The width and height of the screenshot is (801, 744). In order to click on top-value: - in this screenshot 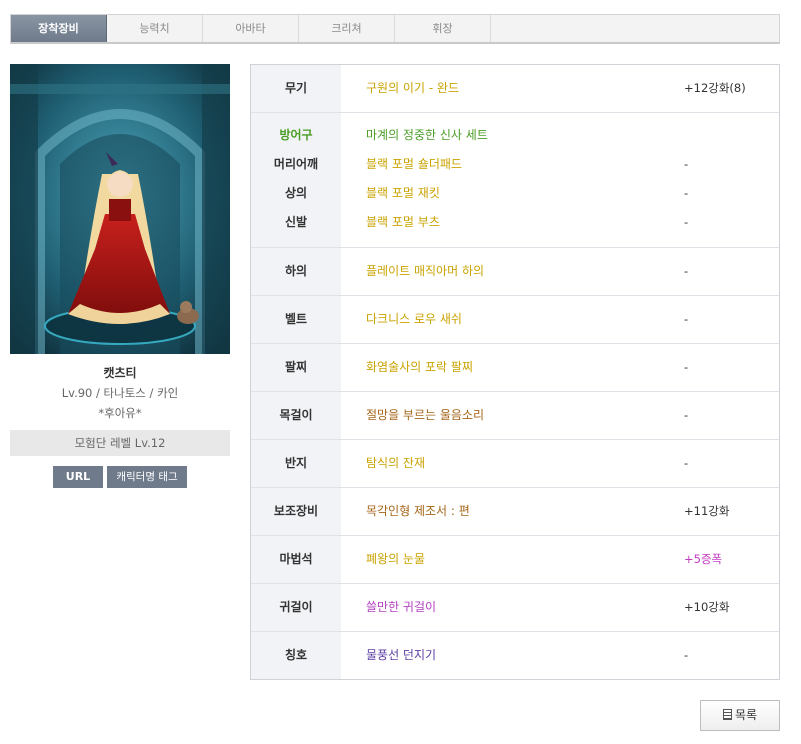, I will do `click(686, 193)`.